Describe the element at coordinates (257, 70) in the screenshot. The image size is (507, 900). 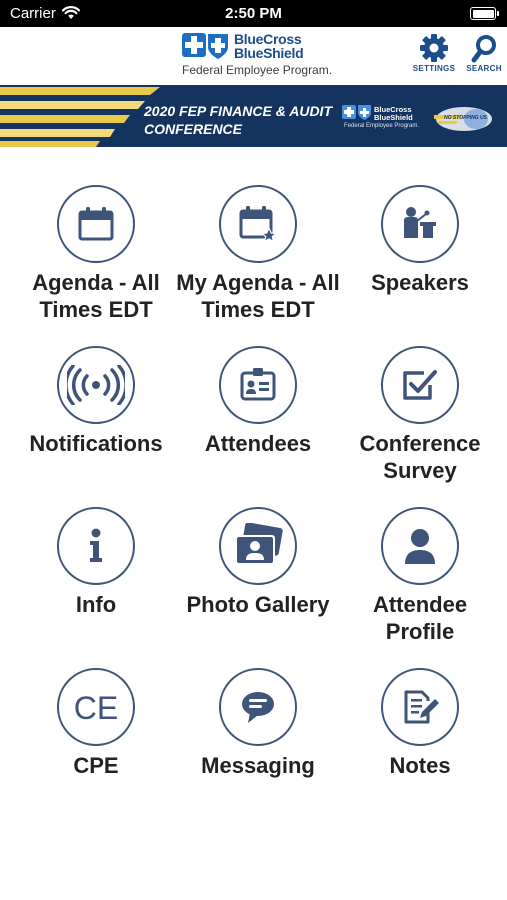
I see `logo-line-program: Federal Employee Program.` at that location.